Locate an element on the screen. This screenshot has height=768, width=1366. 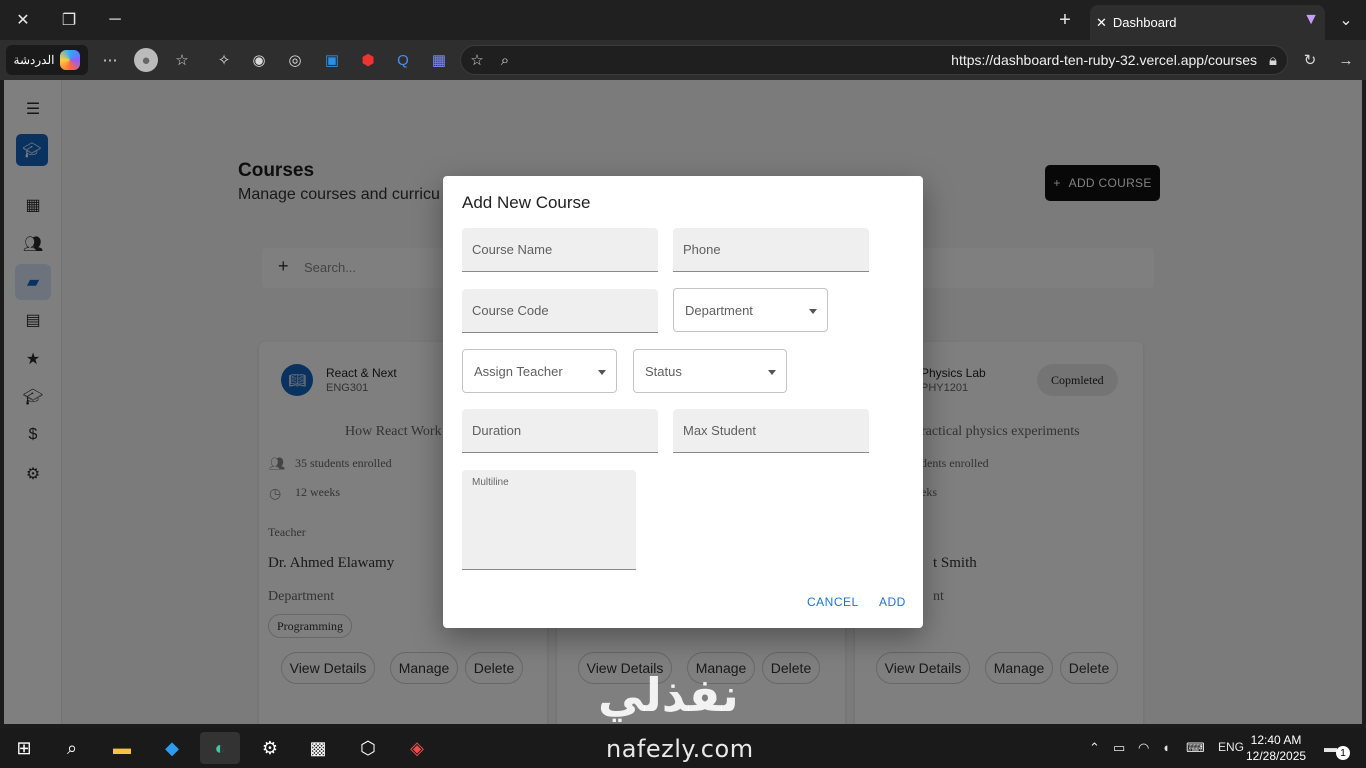
reload-icon: ↻ is located at coordinates (1310, 60).